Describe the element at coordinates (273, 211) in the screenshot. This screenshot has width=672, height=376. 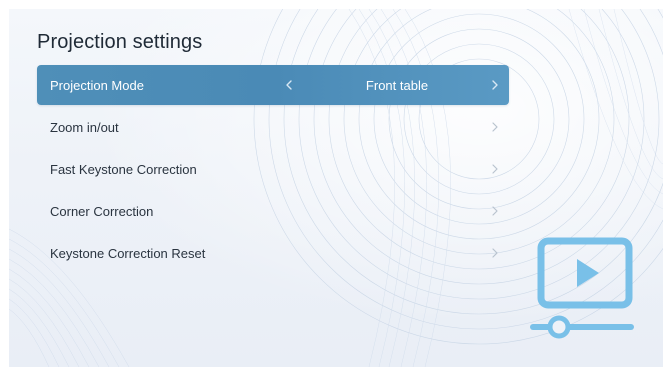
I see `menu-item-corner-correction: Corner Correction` at that location.